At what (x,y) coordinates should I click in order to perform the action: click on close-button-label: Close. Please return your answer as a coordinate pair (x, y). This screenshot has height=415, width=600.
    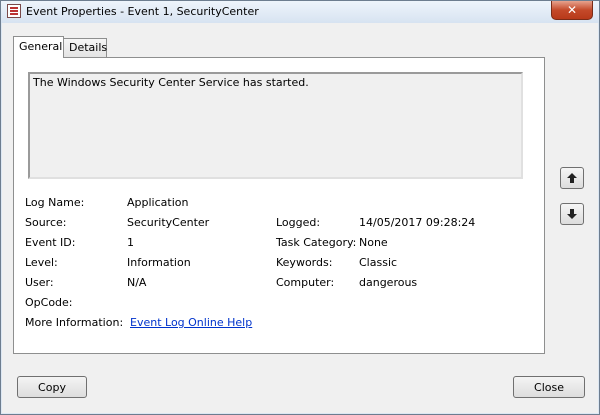
    Looking at the image, I should click on (549, 387).